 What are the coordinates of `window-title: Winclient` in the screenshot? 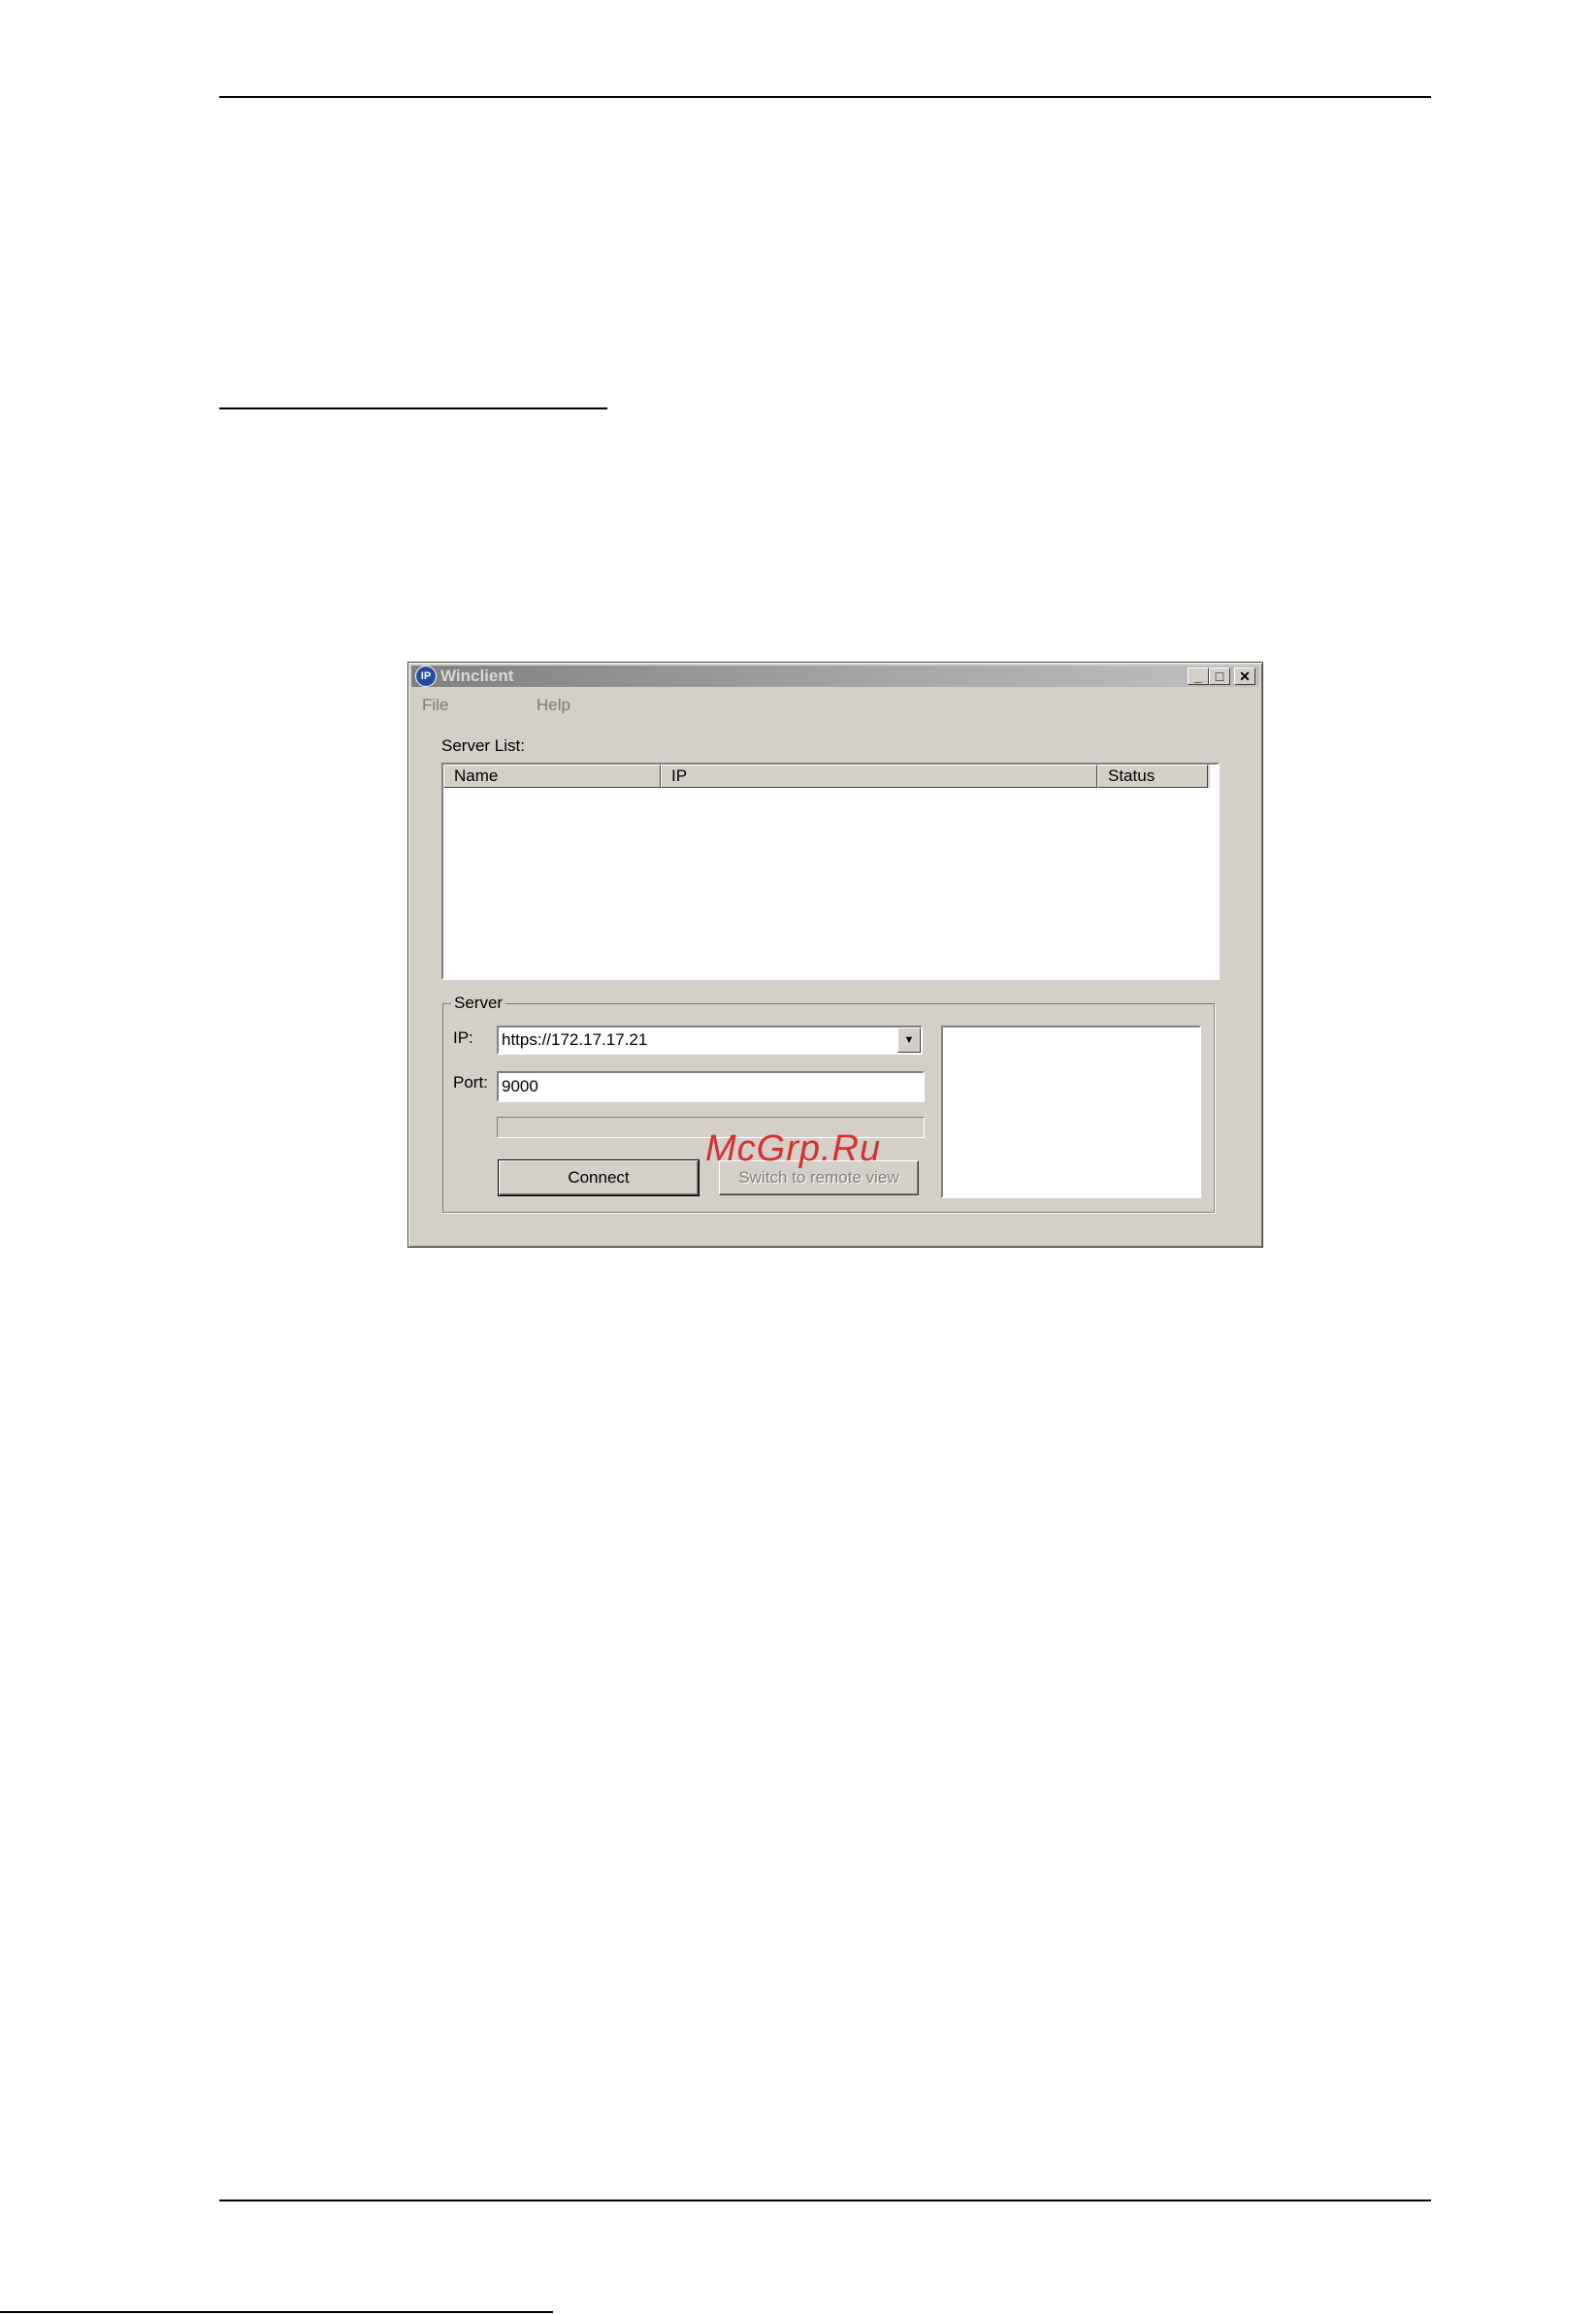 It's located at (477, 676).